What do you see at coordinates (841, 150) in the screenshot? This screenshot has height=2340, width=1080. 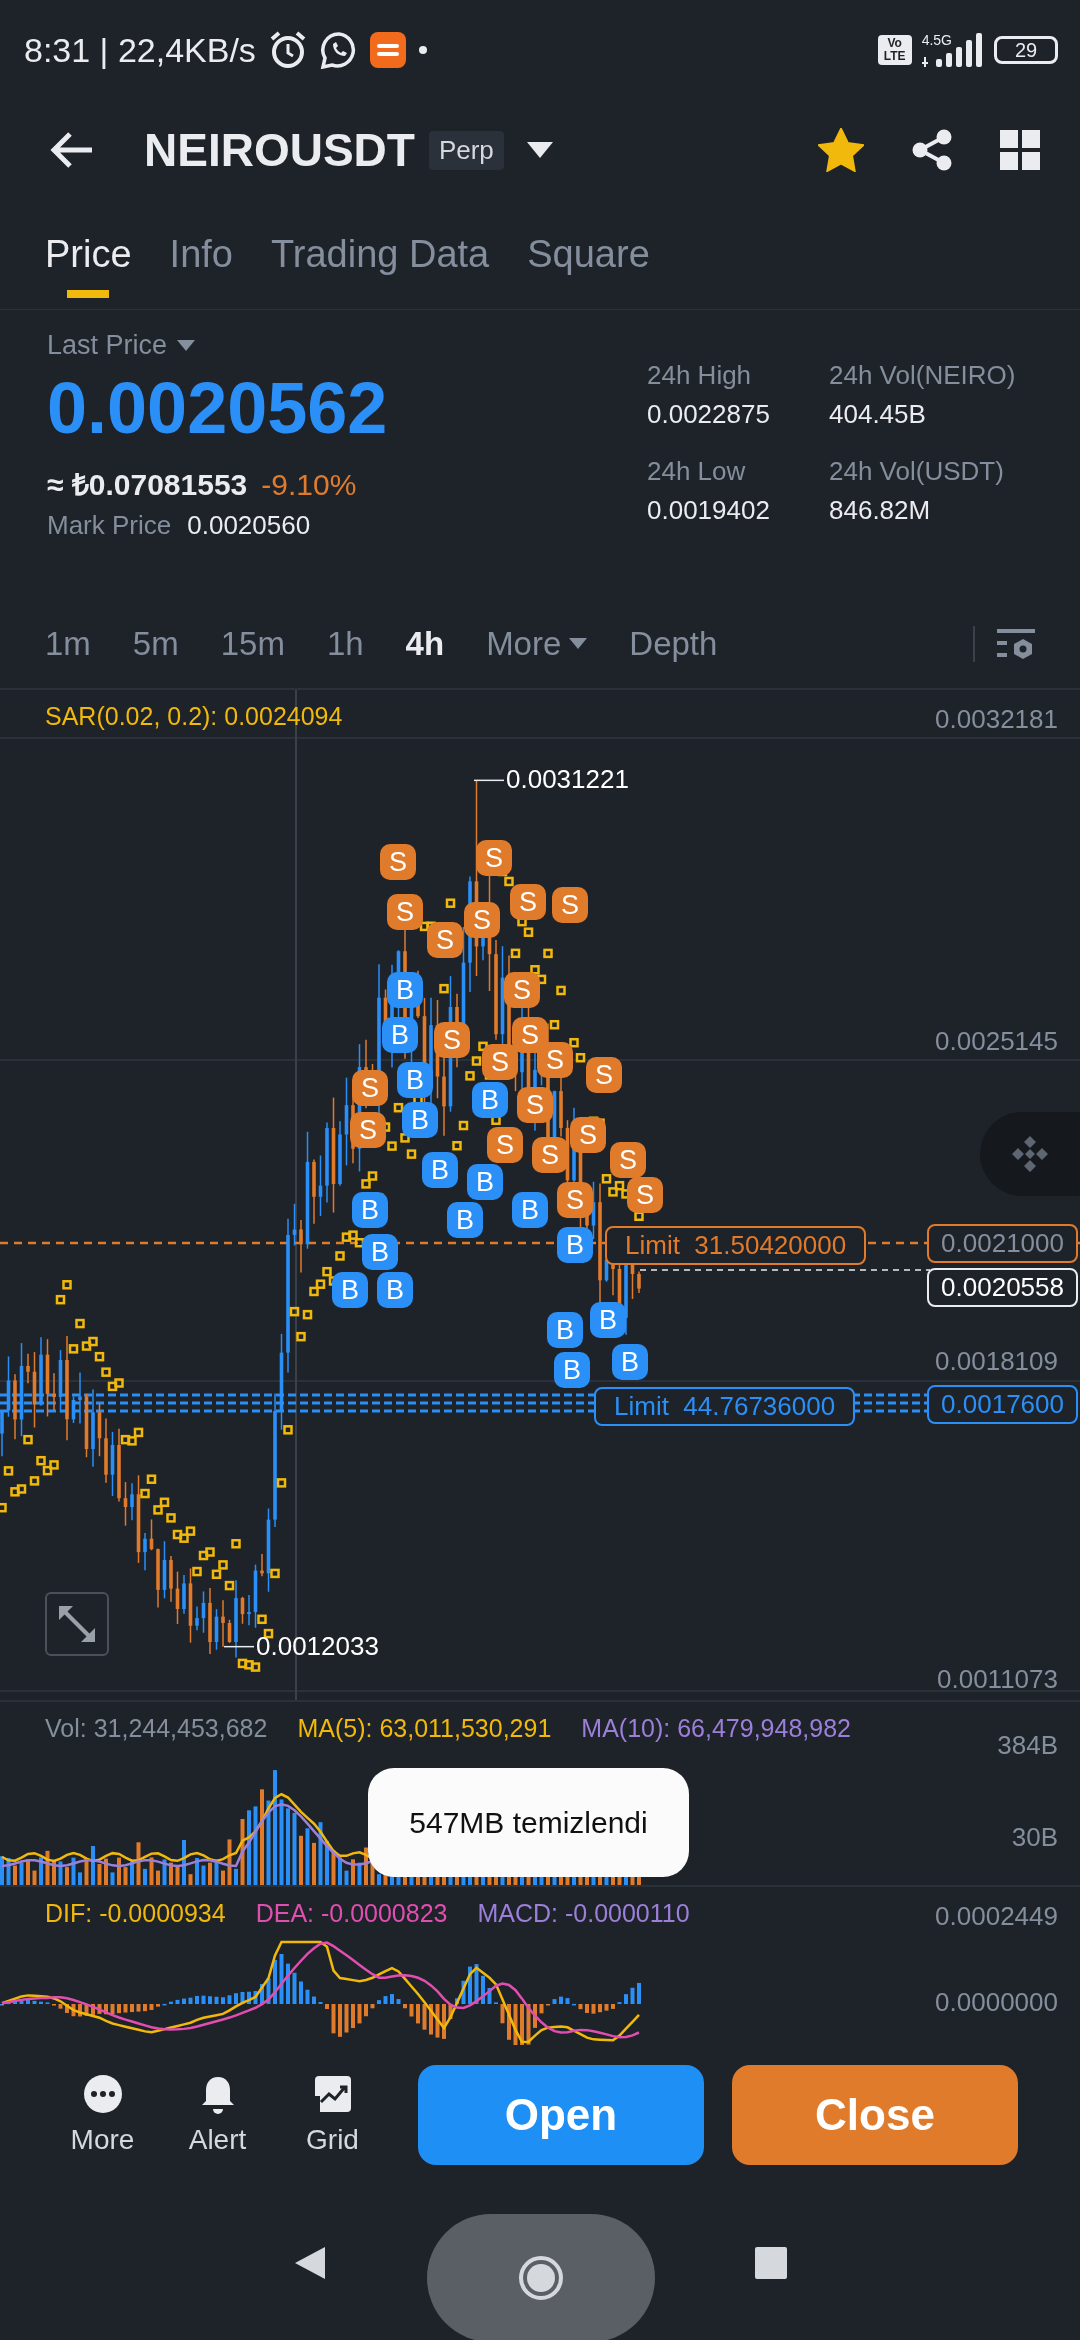 I see `star-icon` at bounding box center [841, 150].